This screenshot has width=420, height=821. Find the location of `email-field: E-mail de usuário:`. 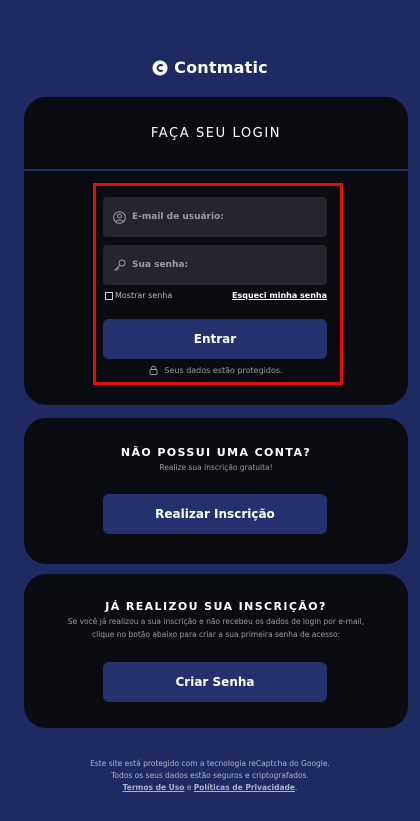

email-field: E-mail de usuário: is located at coordinates (215, 217).